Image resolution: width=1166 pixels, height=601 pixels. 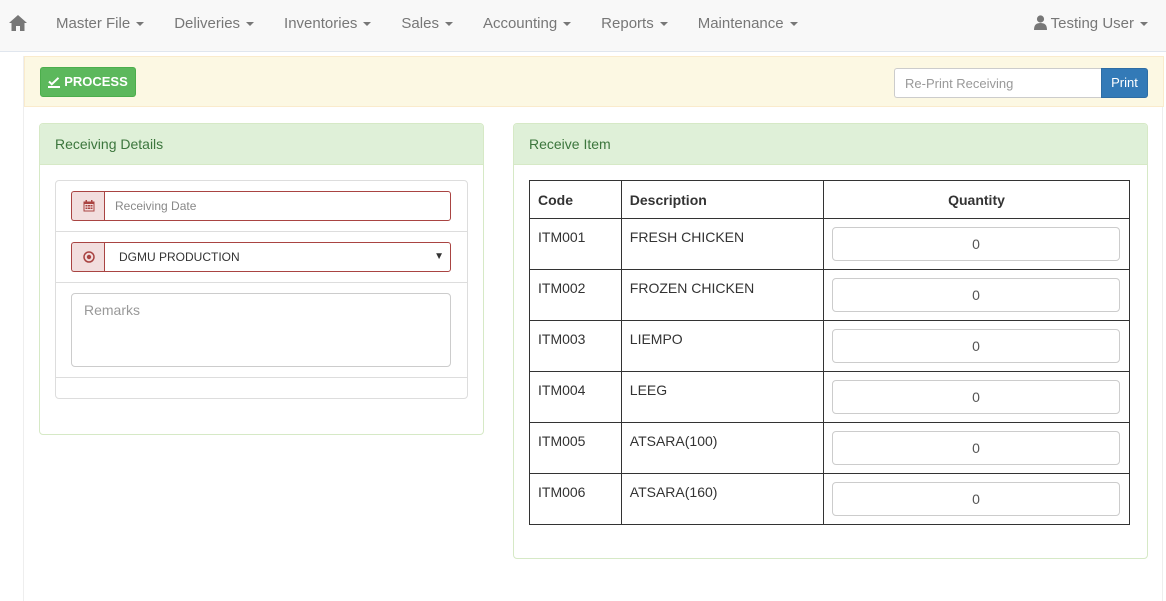 What do you see at coordinates (54, 82) in the screenshot?
I see `check-icon` at bounding box center [54, 82].